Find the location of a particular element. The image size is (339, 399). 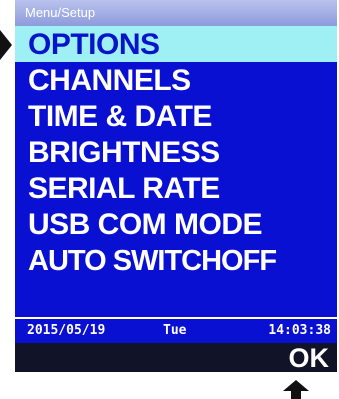

ok-softkey: OK is located at coordinates (309, 358).